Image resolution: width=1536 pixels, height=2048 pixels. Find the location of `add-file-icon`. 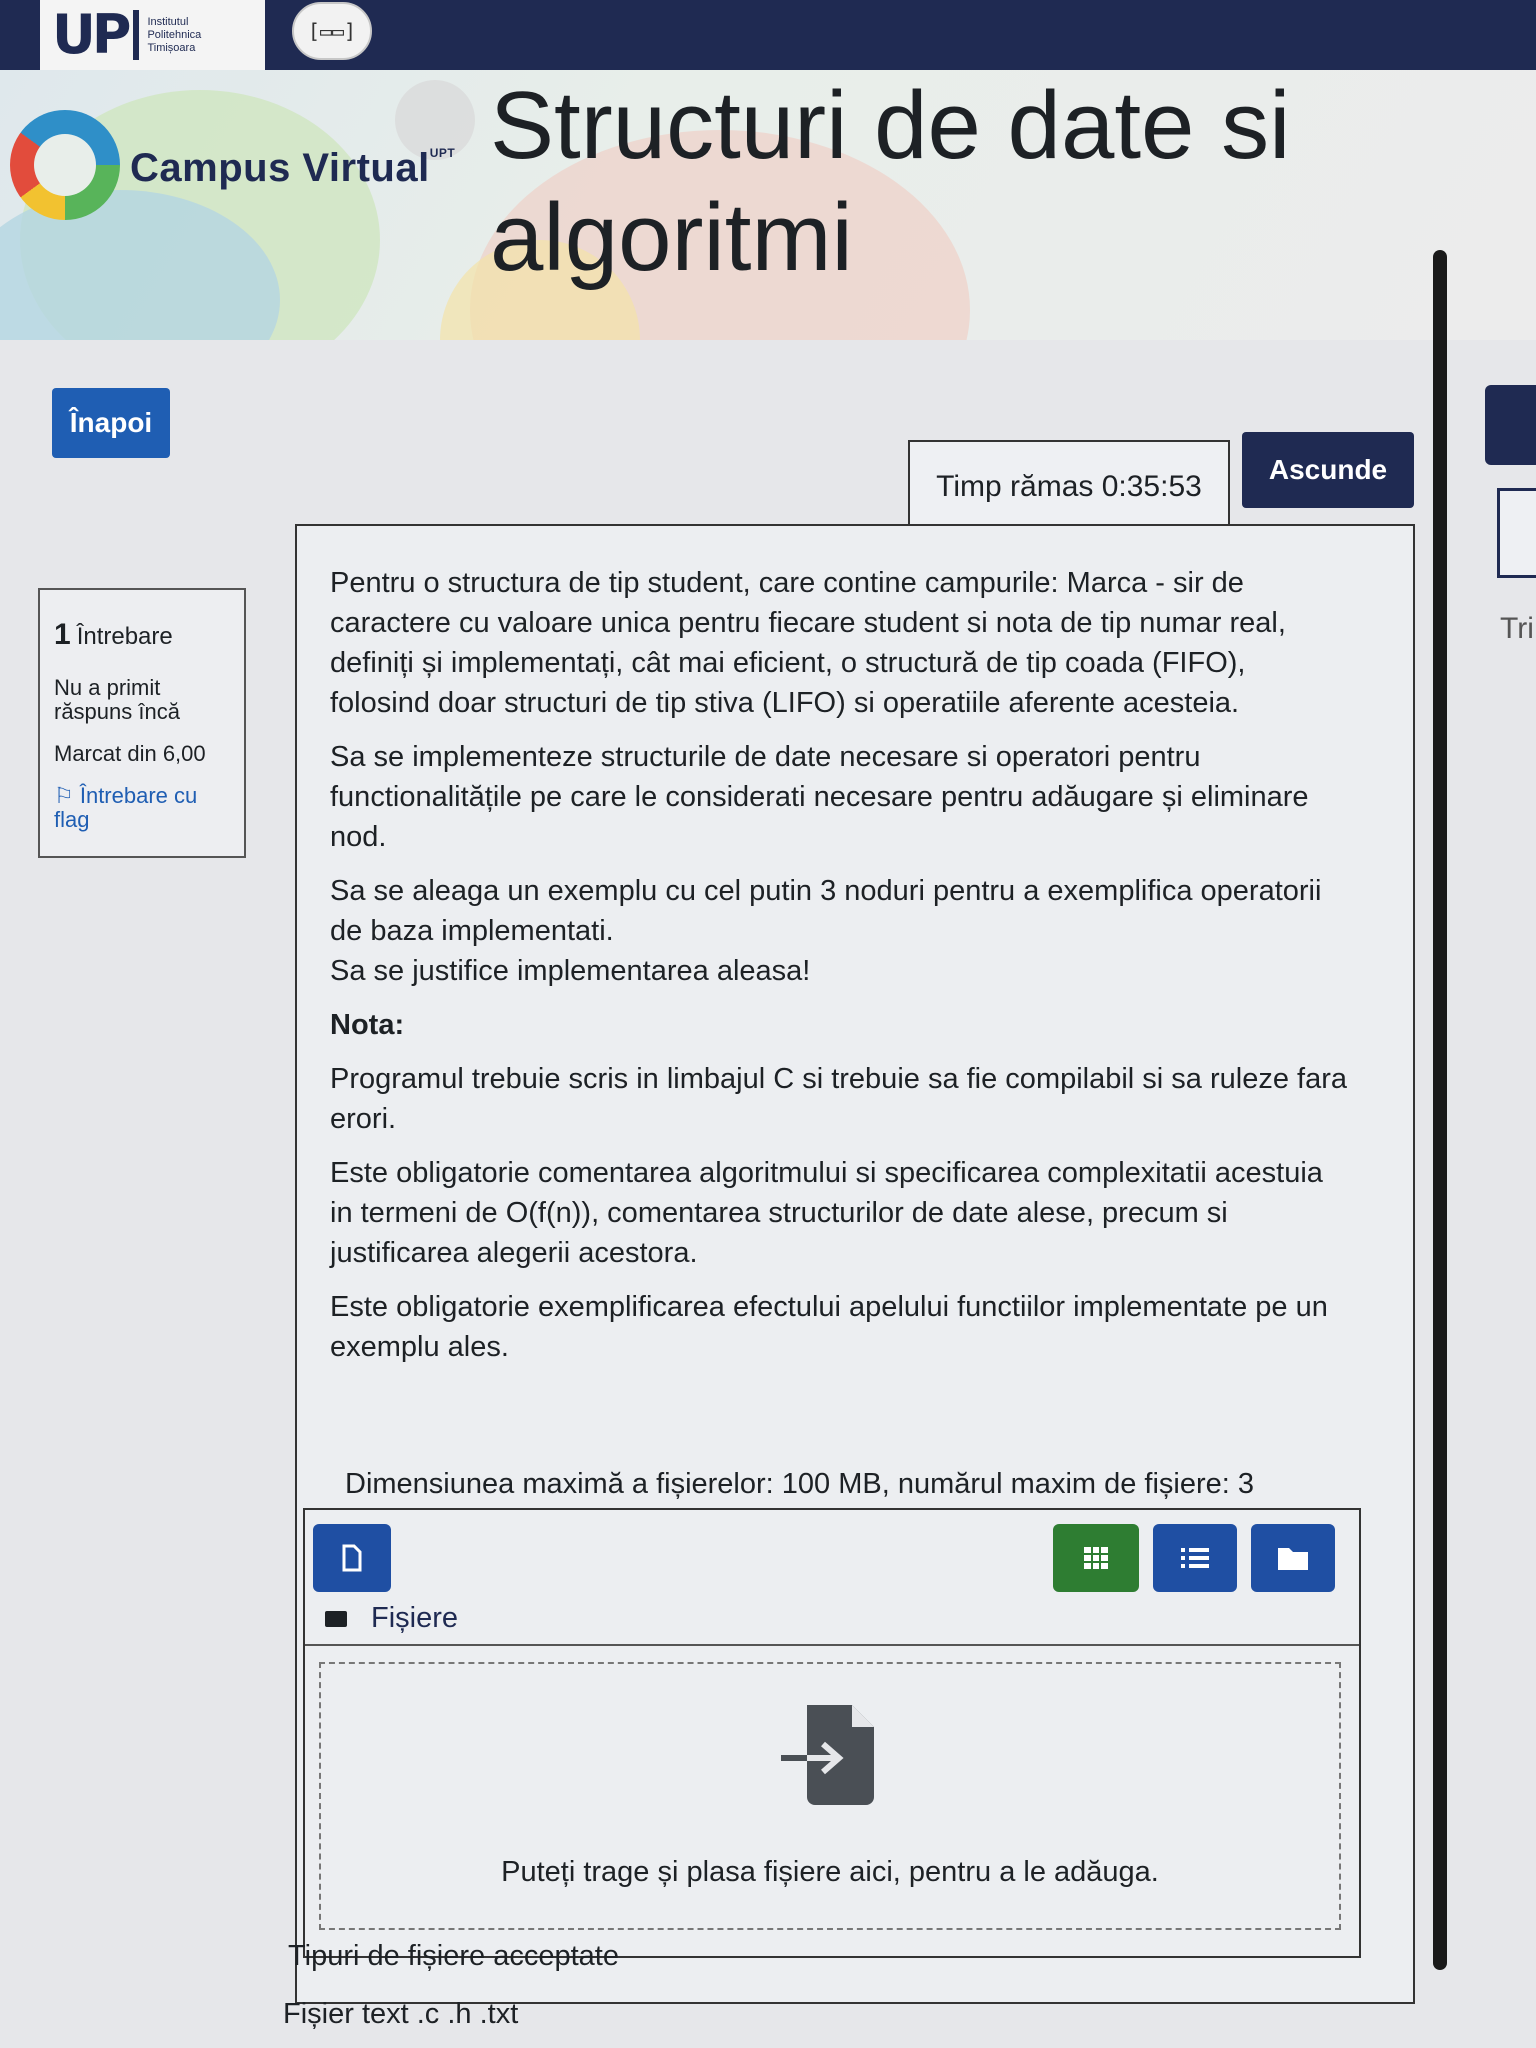

add-file-icon is located at coordinates (352, 1558).